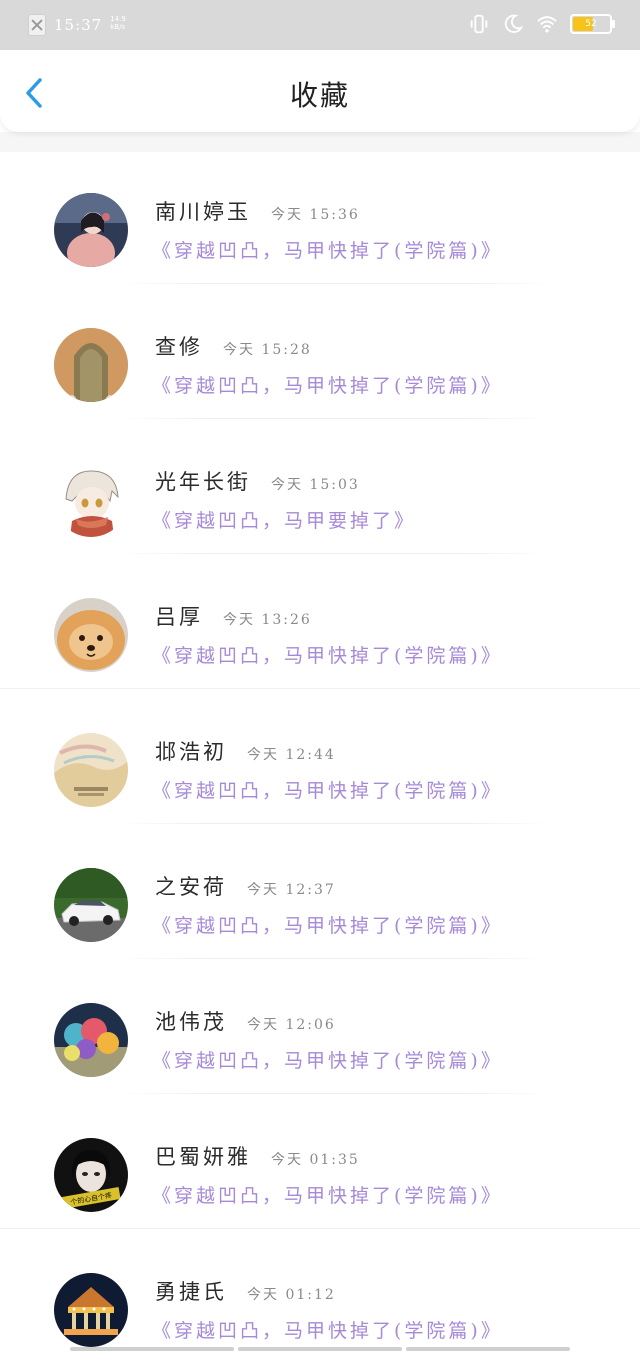 The image size is (640, 1367). Describe the element at coordinates (91, 1310) in the screenshot. I see `carousel-night-avatar` at that location.